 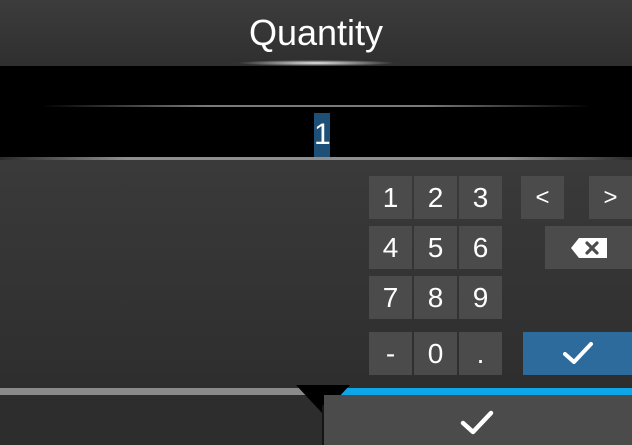 What do you see at coordinates (322, 135) in the screenshot?
I see `quantity-value-field: 1` at bounding box center [322, 135].